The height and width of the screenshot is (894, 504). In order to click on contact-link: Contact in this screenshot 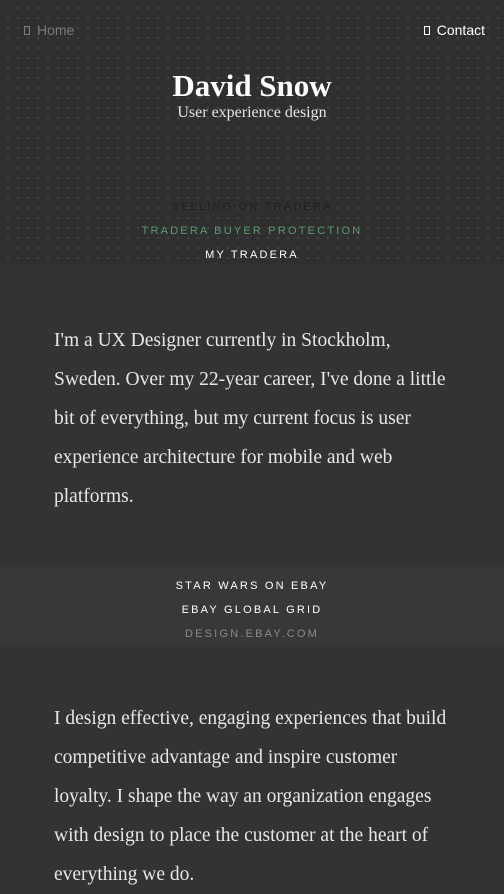, I will do `click(454, 30)`.